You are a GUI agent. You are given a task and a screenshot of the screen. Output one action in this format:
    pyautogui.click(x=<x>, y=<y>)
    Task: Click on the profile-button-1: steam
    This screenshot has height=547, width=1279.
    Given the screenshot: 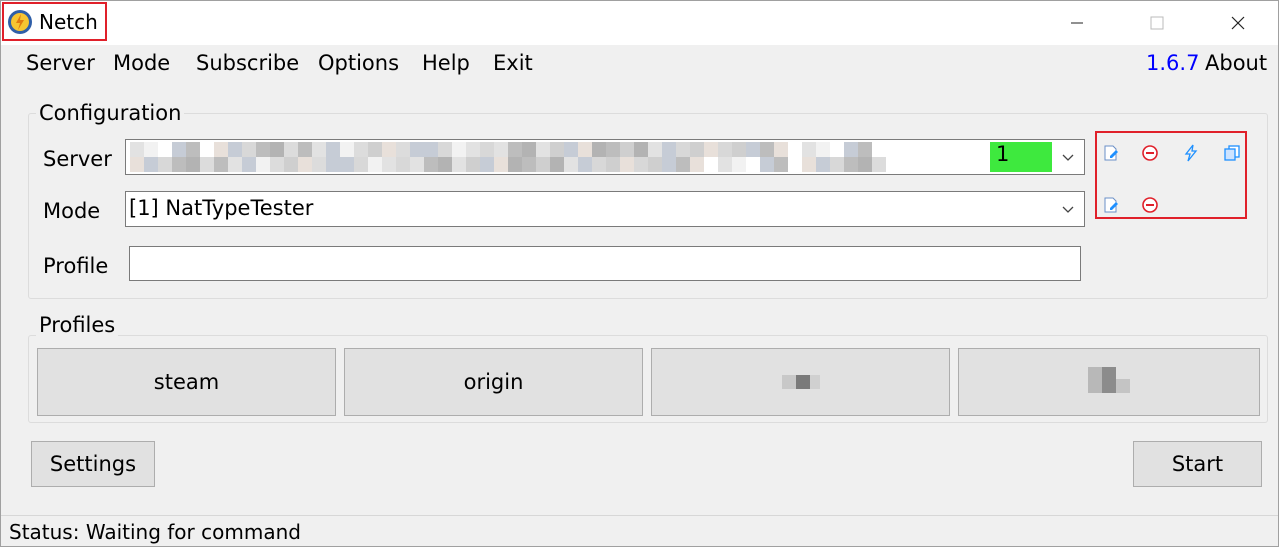 What is the action you would take?
    pyautogui.click(x=186, y=382)
    